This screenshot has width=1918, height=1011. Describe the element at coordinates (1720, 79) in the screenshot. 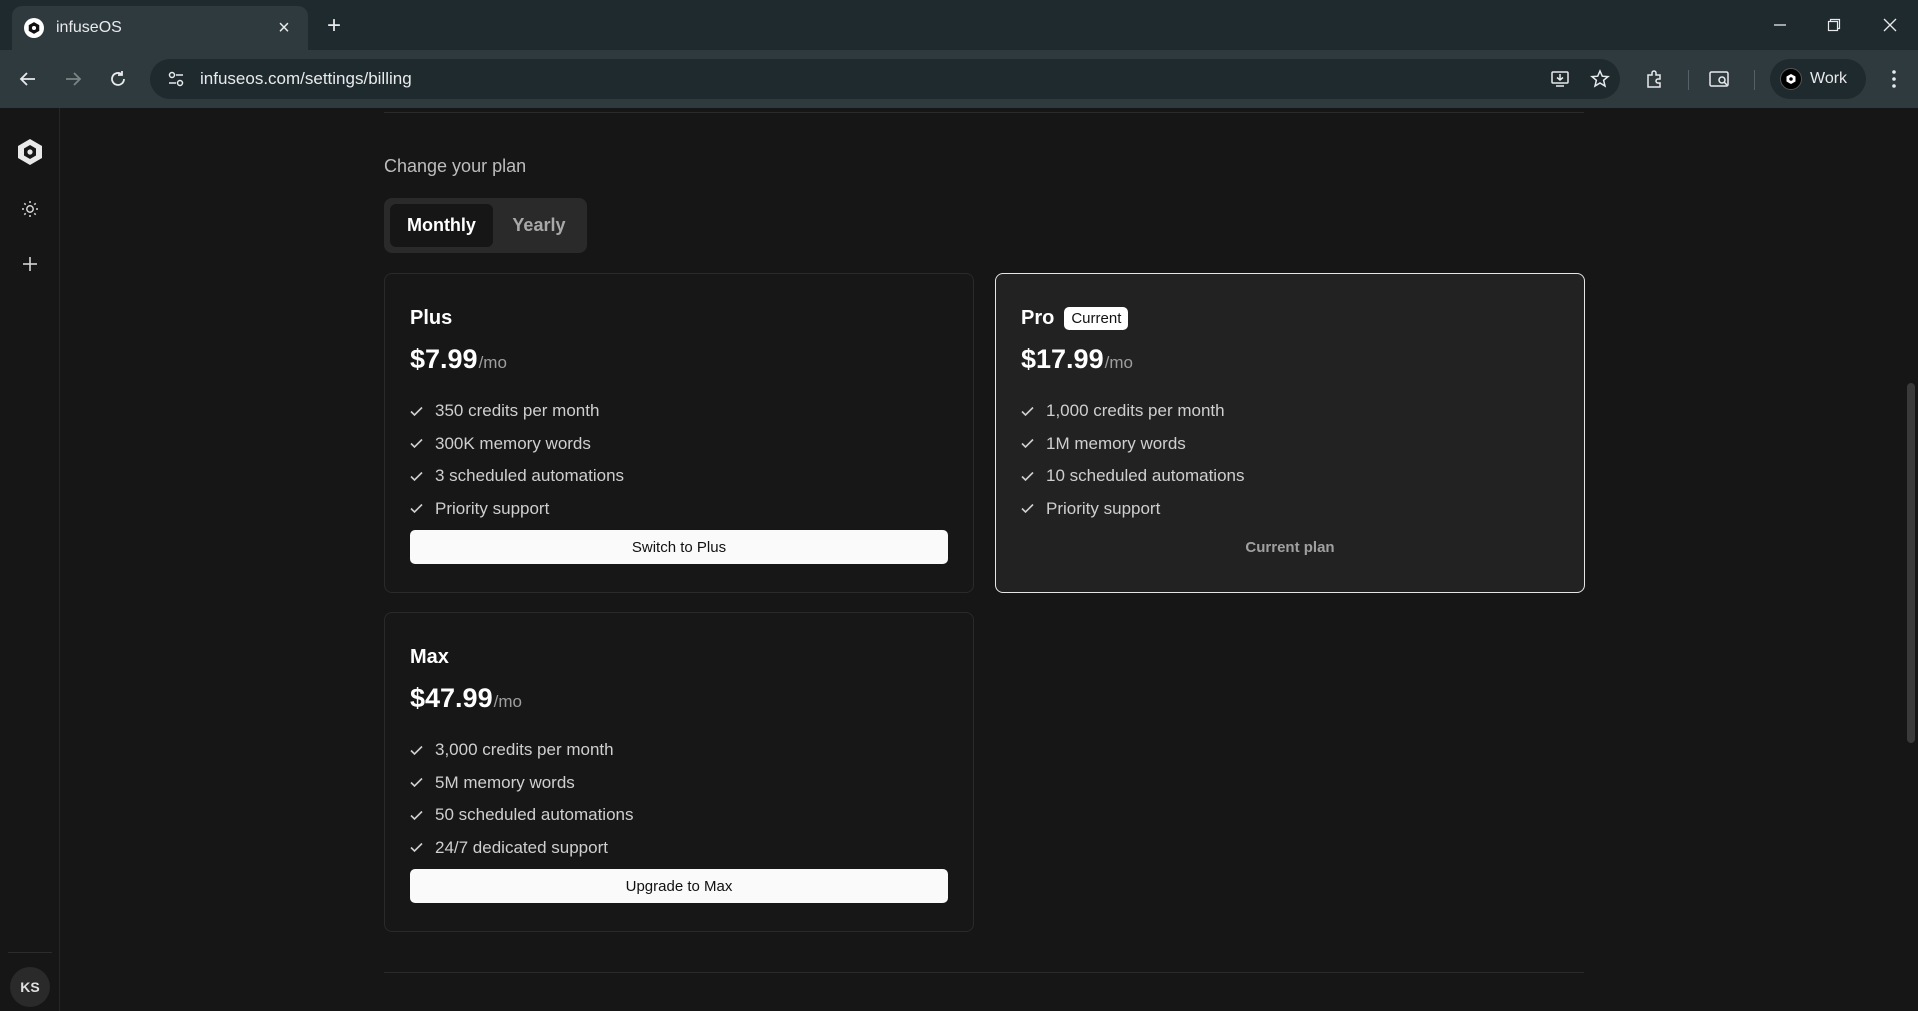

I see `tab-search-icon` at that location.